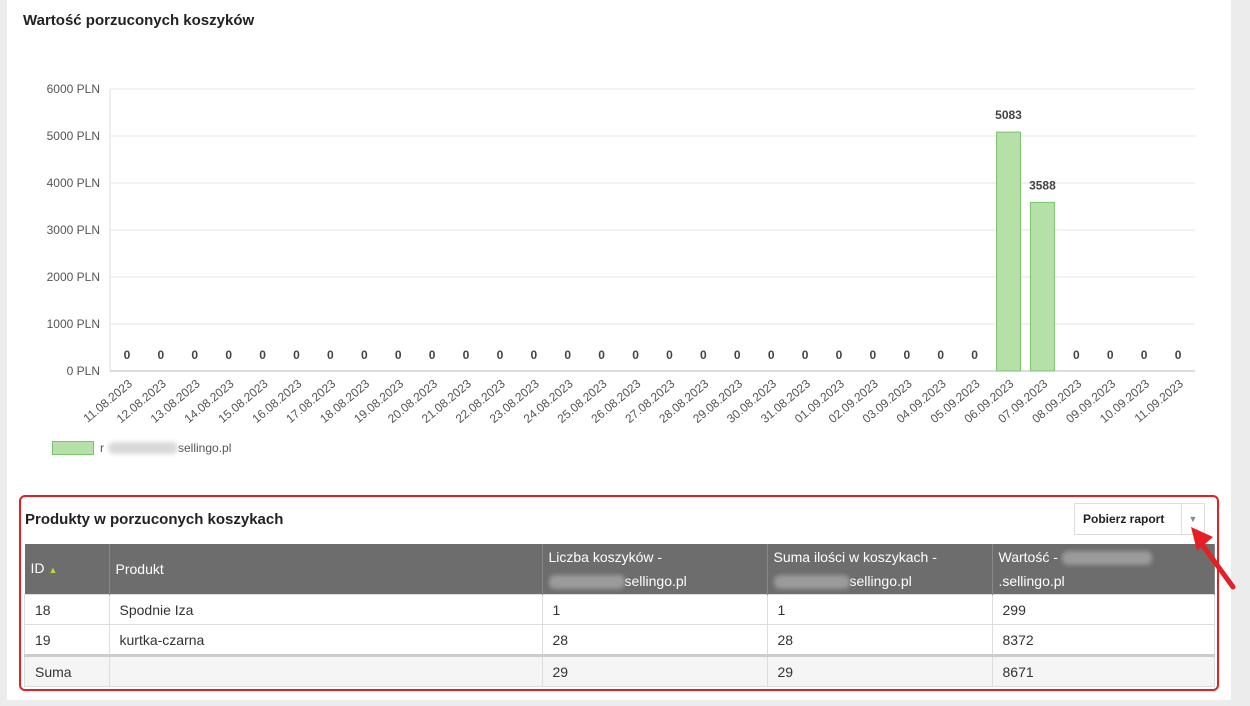 The height and width of the screenshot is (706, 1250). What do you see at coordinates (67, 569) in the screenshot?
I see `column-header-id: ID ▲` at bounding box center [67, 569].